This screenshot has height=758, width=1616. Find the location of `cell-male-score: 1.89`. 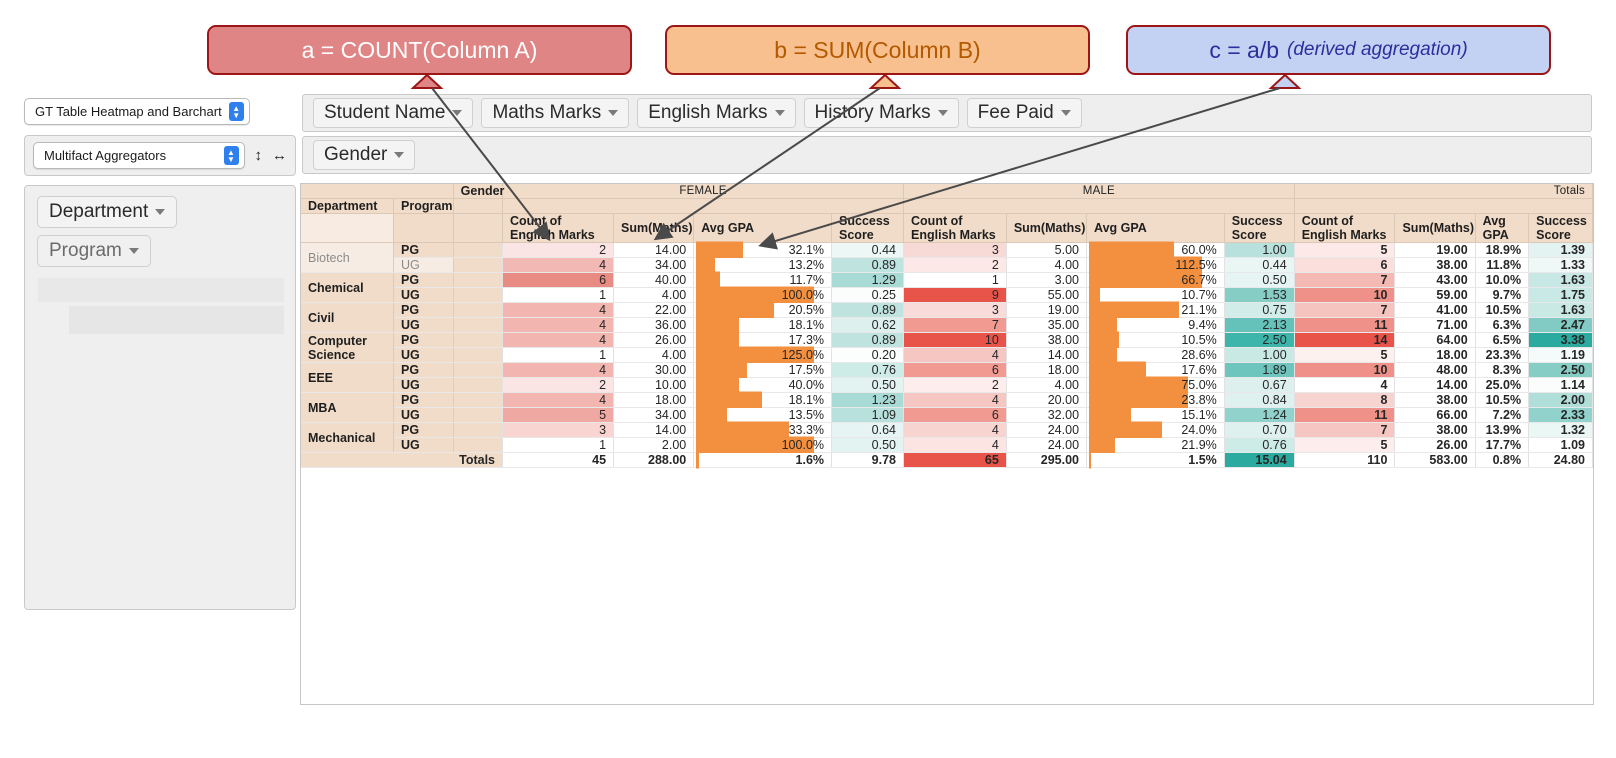

cell-male-score: 1.89 is located at coordinates (1259, 370).